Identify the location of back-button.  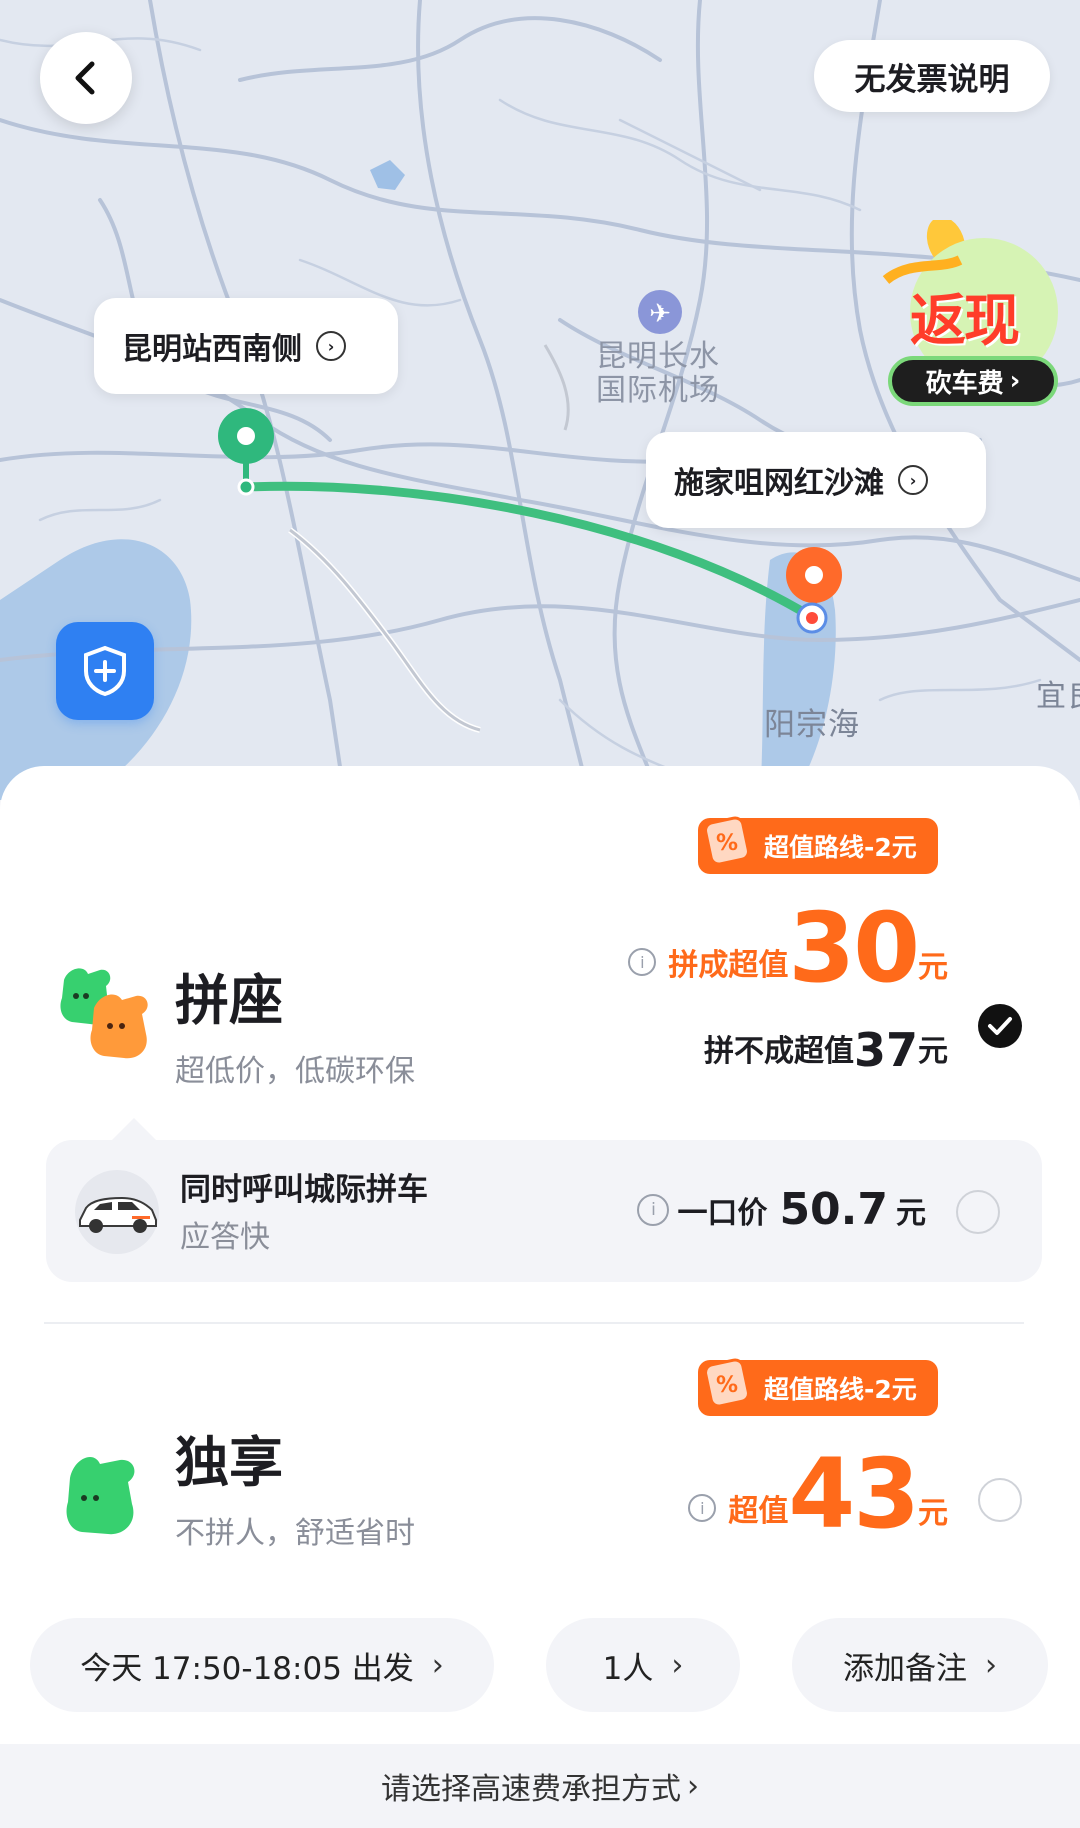
(86, 78).